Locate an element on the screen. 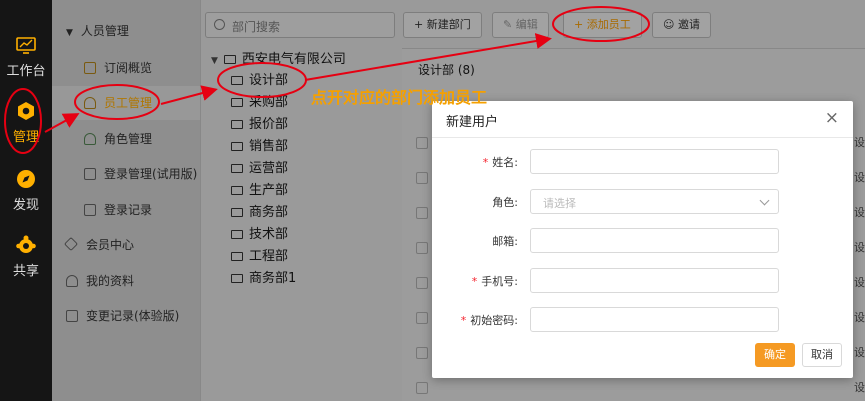 The image size is (865, 401). pencil-icon: ✎ is located at coordinates (509, 24).